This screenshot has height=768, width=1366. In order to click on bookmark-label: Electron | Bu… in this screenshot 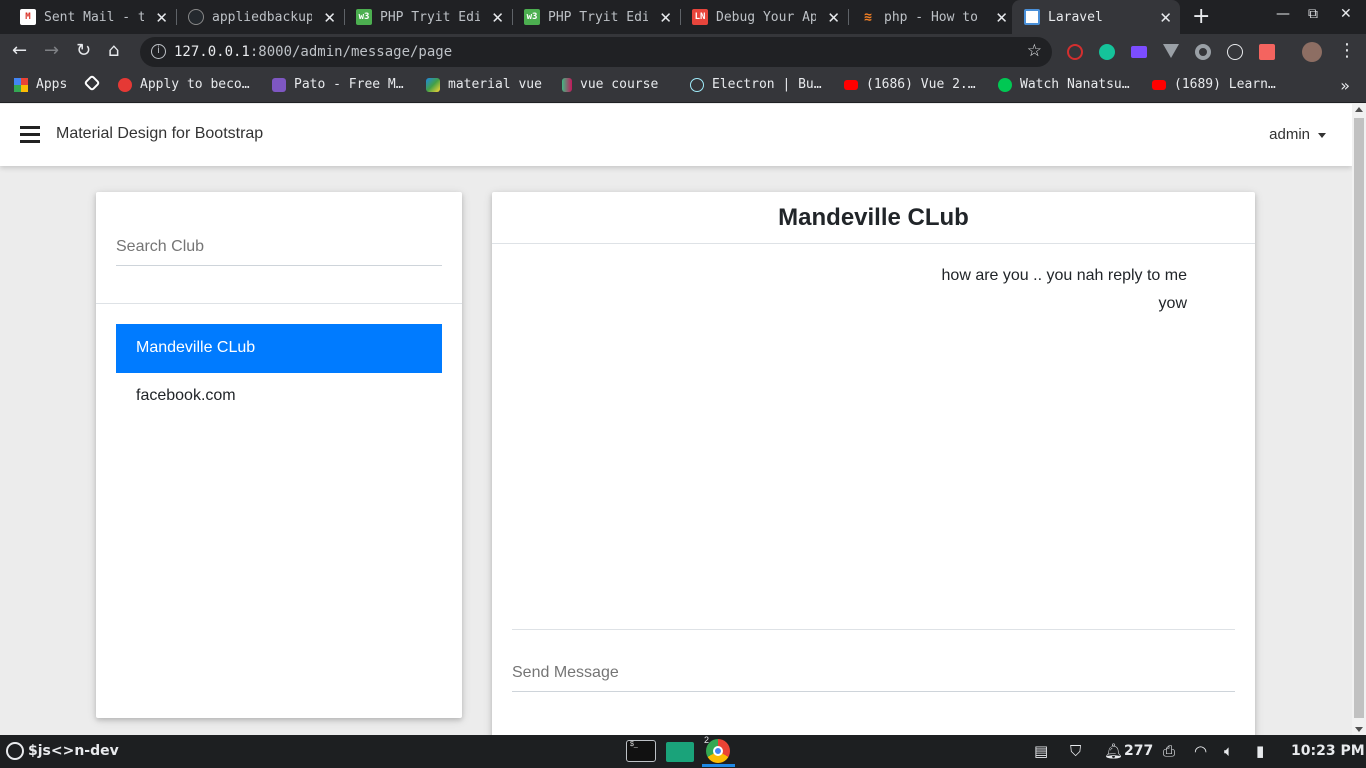, I will do `click(767, 84)`.